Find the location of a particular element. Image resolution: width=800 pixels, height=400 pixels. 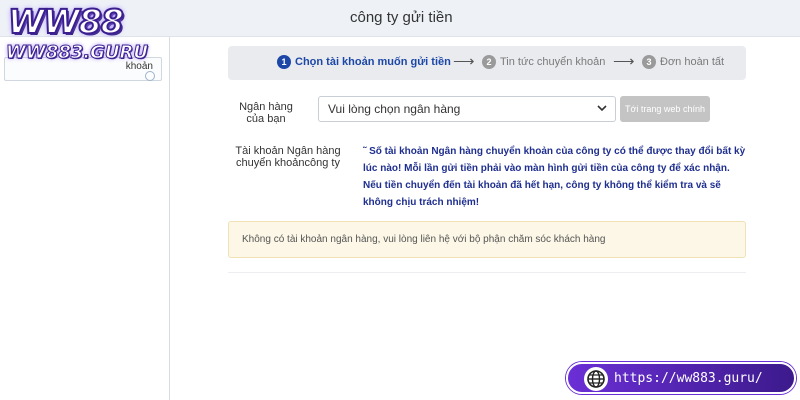

logo-main-text: WW88 is located at coordinates (66, 21).